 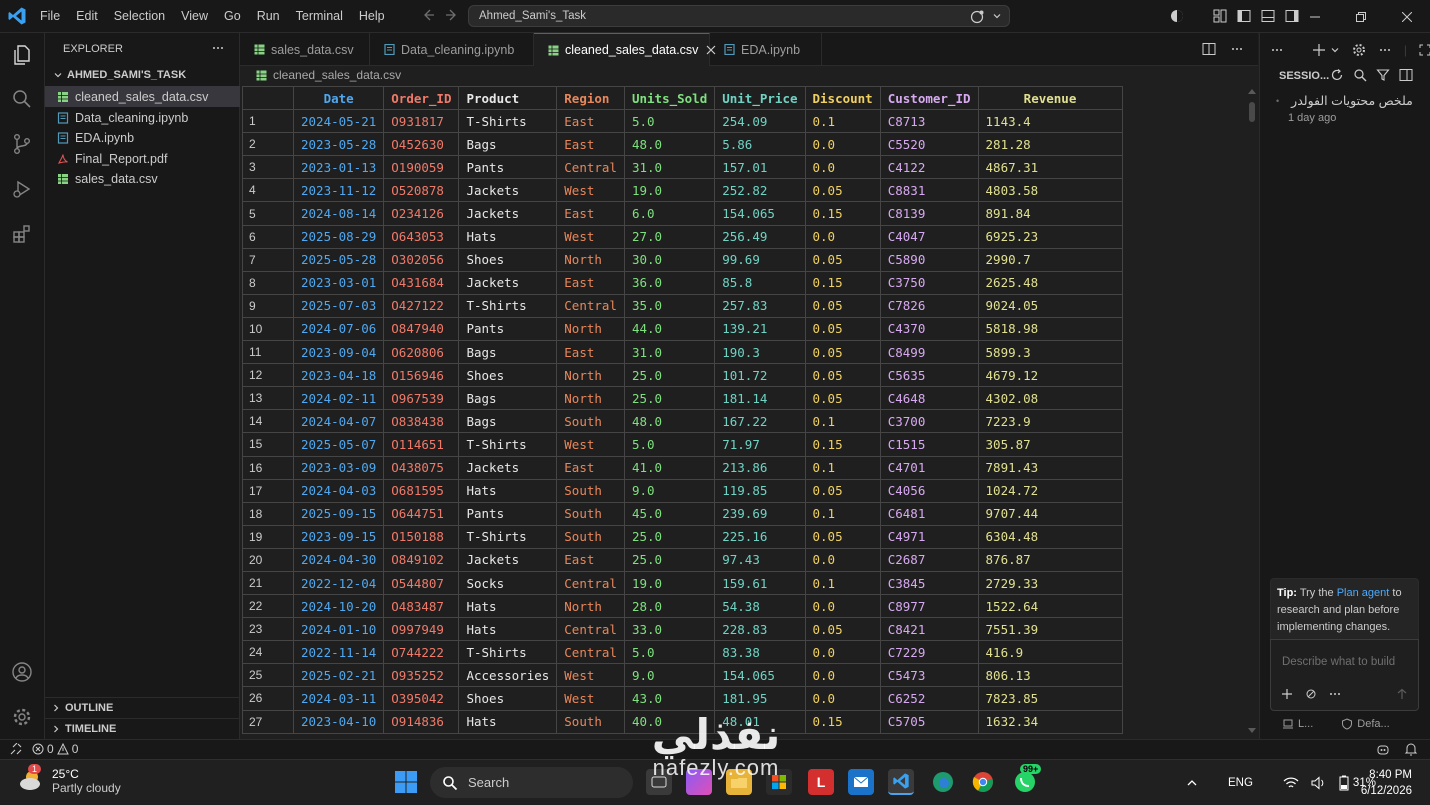 I want to click on cell-date: 2022-12-04, so click(x=338, y=583).